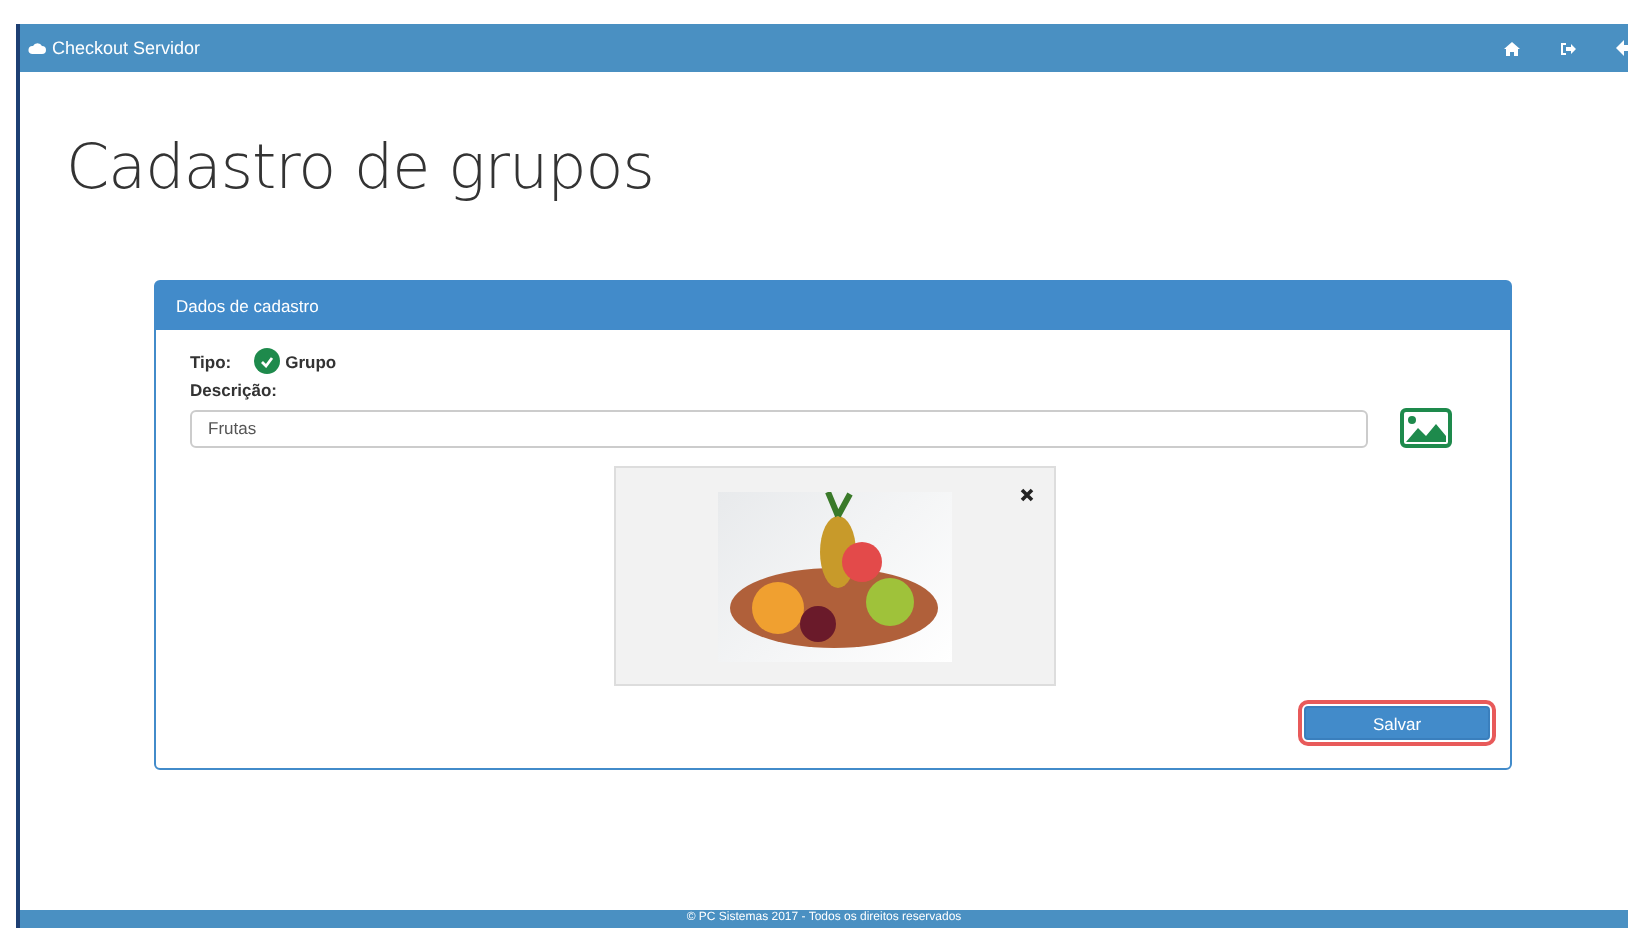 The image size is (1628, 928). I want to click on tipo-value: Grupo, so click(311, 361).